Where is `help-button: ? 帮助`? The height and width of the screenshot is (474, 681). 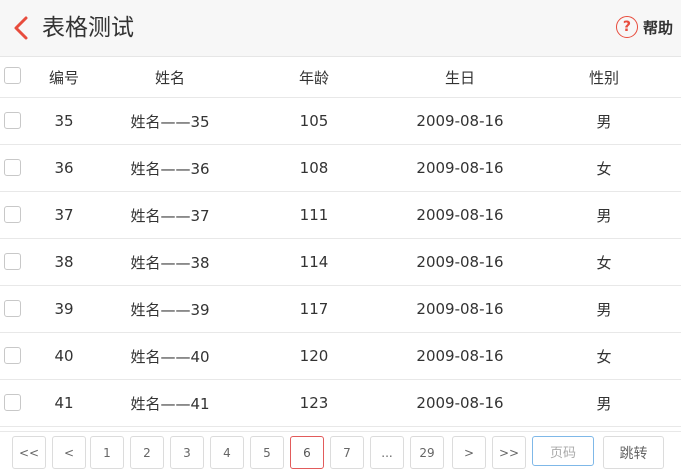
help-button: ? 帮助 is located at coordinates (644, 27).